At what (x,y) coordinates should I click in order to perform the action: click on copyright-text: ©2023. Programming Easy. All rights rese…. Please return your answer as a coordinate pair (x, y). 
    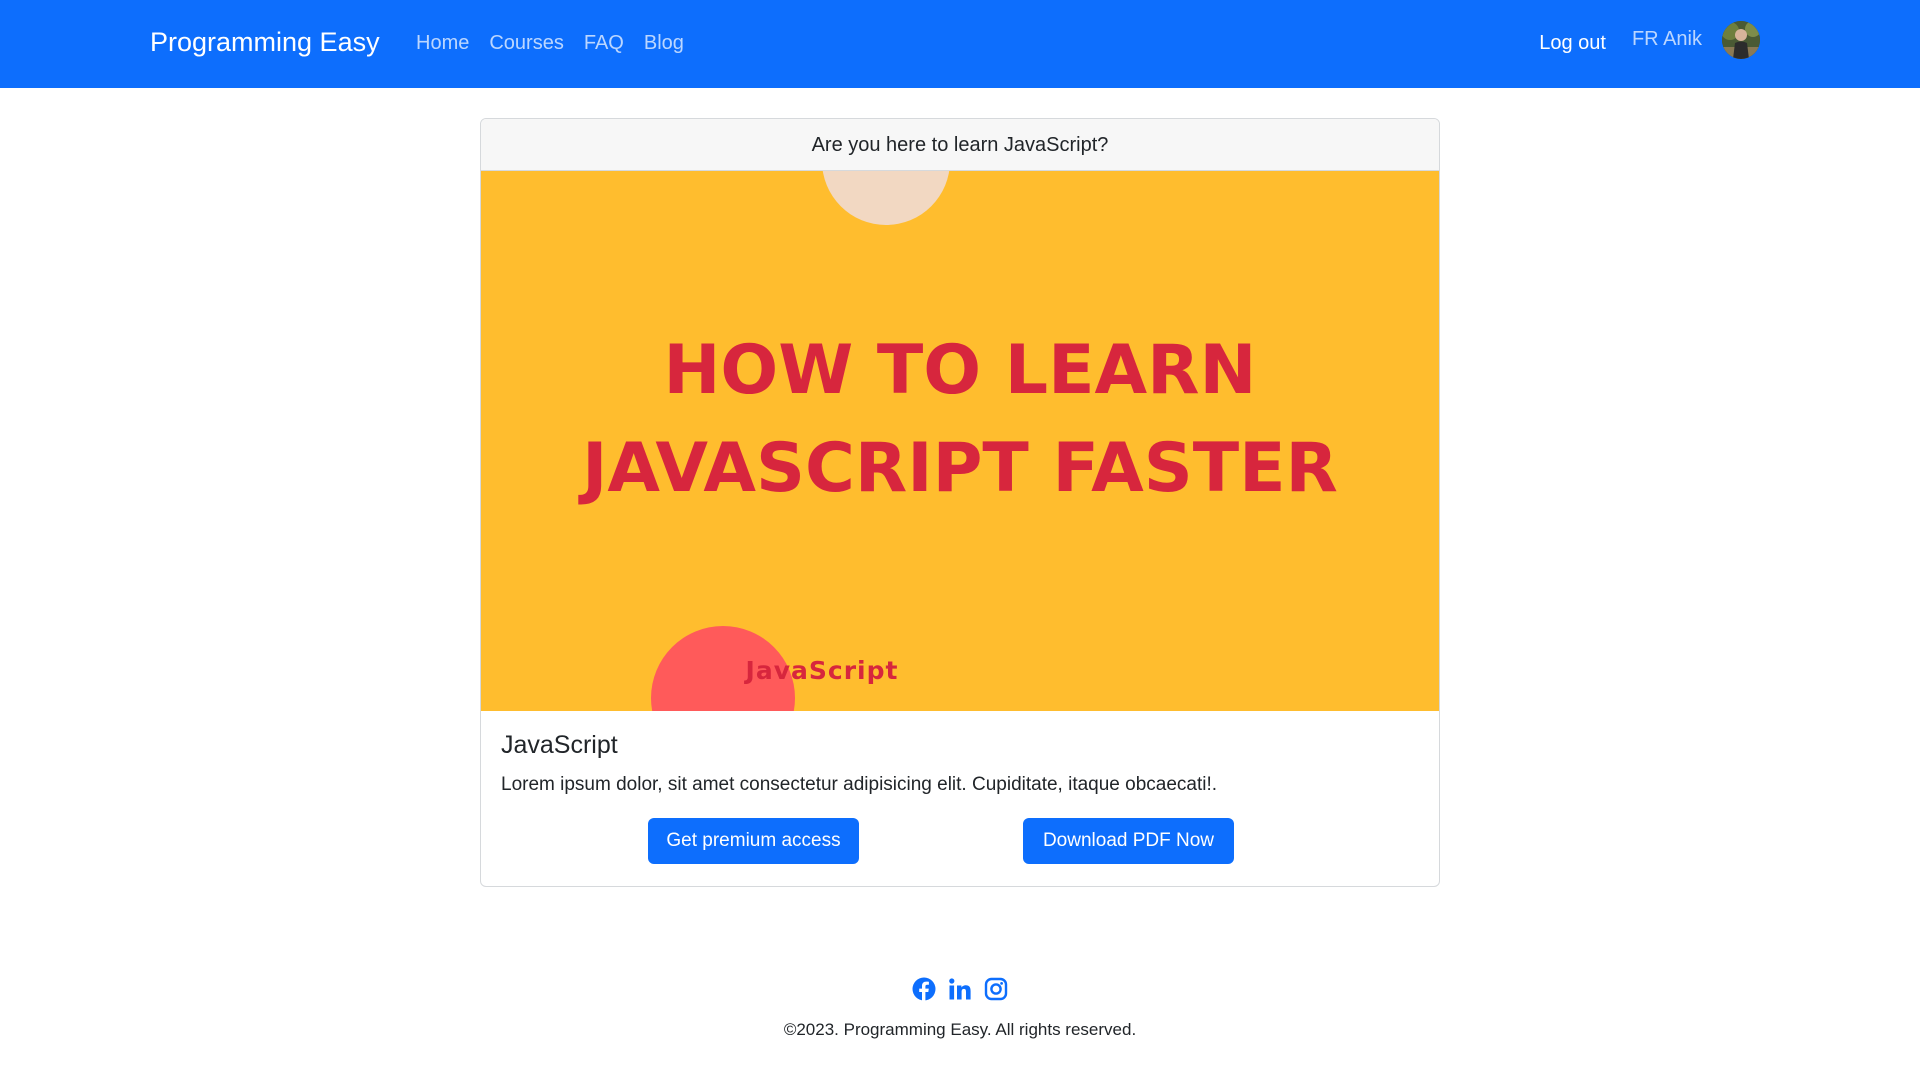
    Looking at the image, I should click on (960, 1029).